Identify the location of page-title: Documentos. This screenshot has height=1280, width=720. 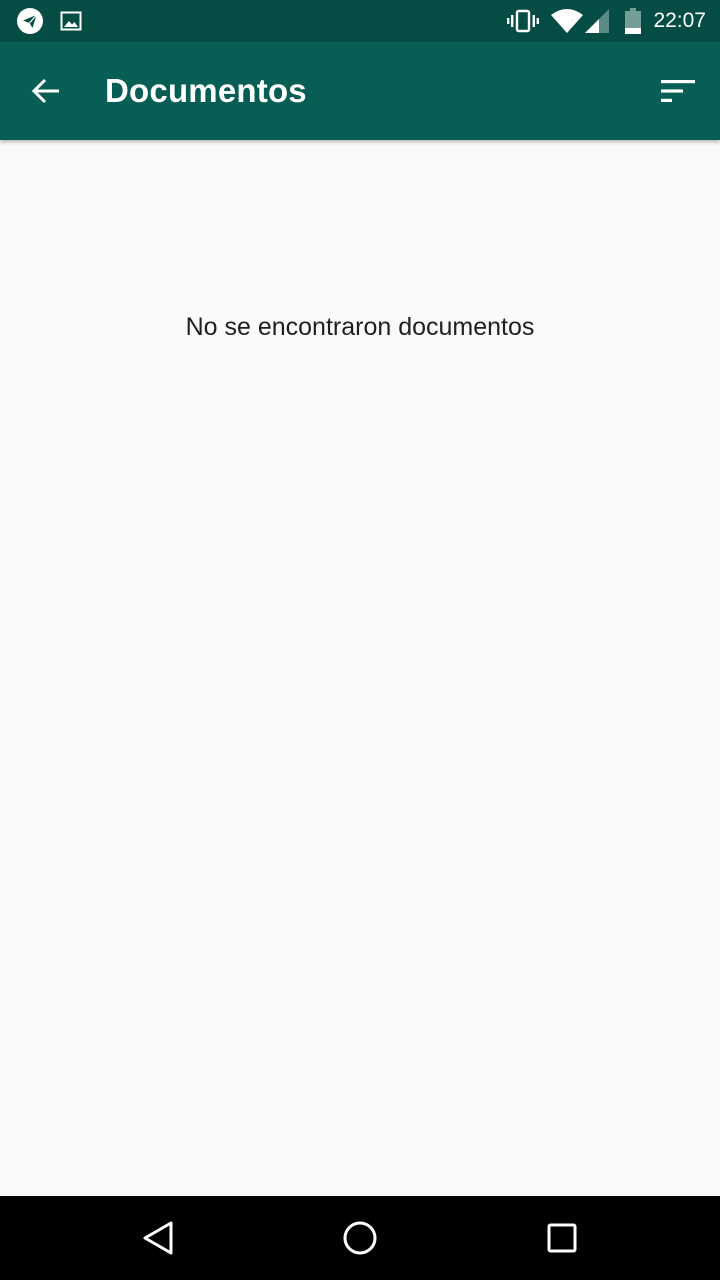
(206, 90).